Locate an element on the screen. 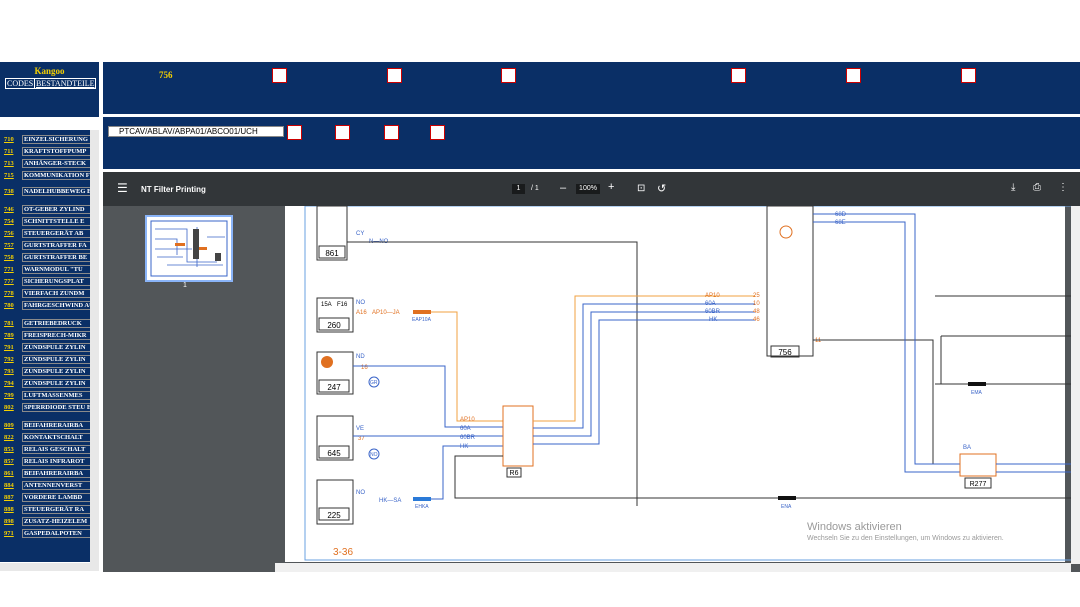  left-vertical-scrollbar is located at coordinates (94, 348).